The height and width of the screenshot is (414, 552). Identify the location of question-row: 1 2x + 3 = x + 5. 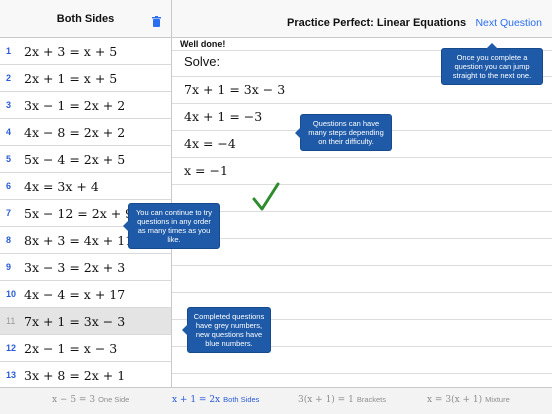
(85, 51).